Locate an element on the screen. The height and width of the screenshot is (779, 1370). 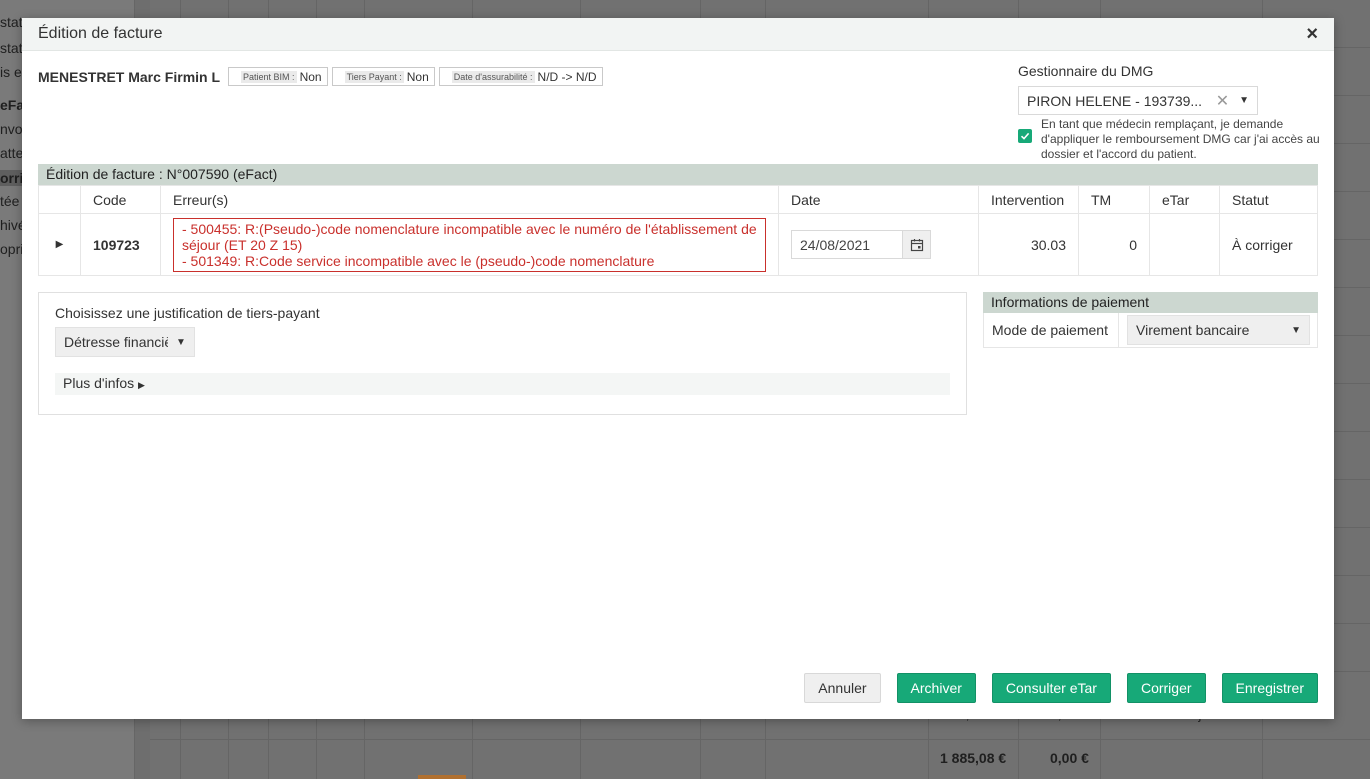
payment-mode-label: Mode de paiement is located at coordinates (1051, 330).